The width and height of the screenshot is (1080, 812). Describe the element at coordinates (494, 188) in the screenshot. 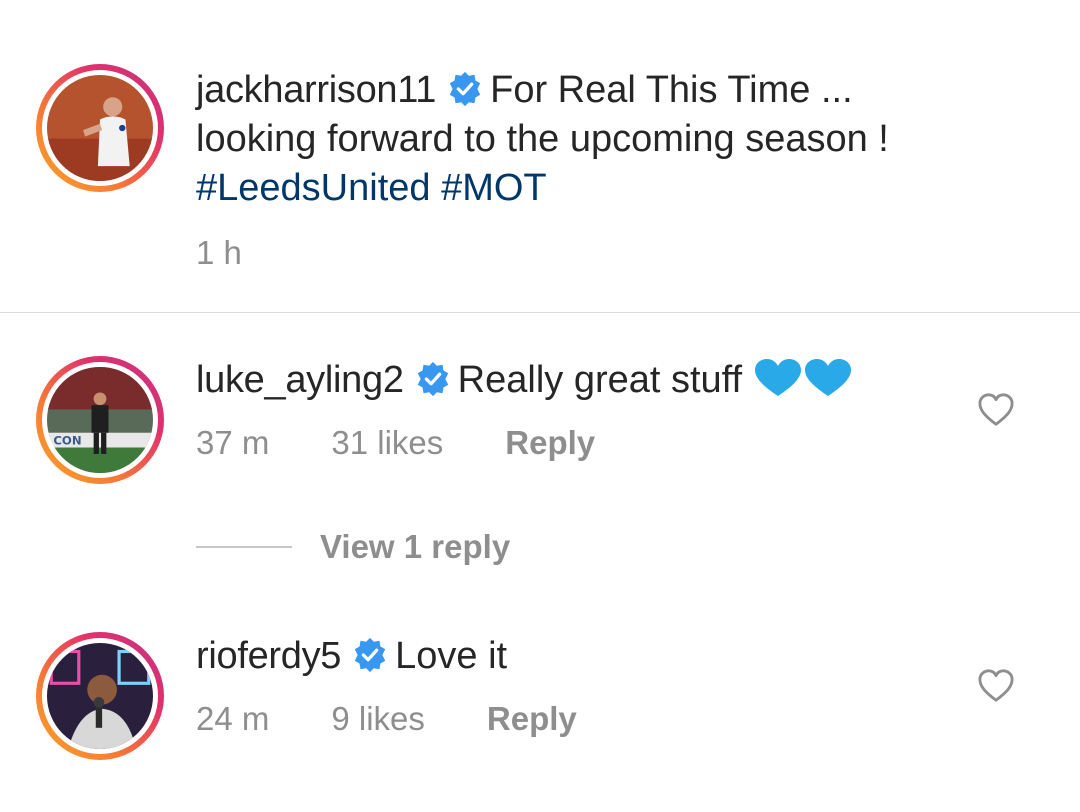

I see `hashtag-mot: #MOT` at that location.